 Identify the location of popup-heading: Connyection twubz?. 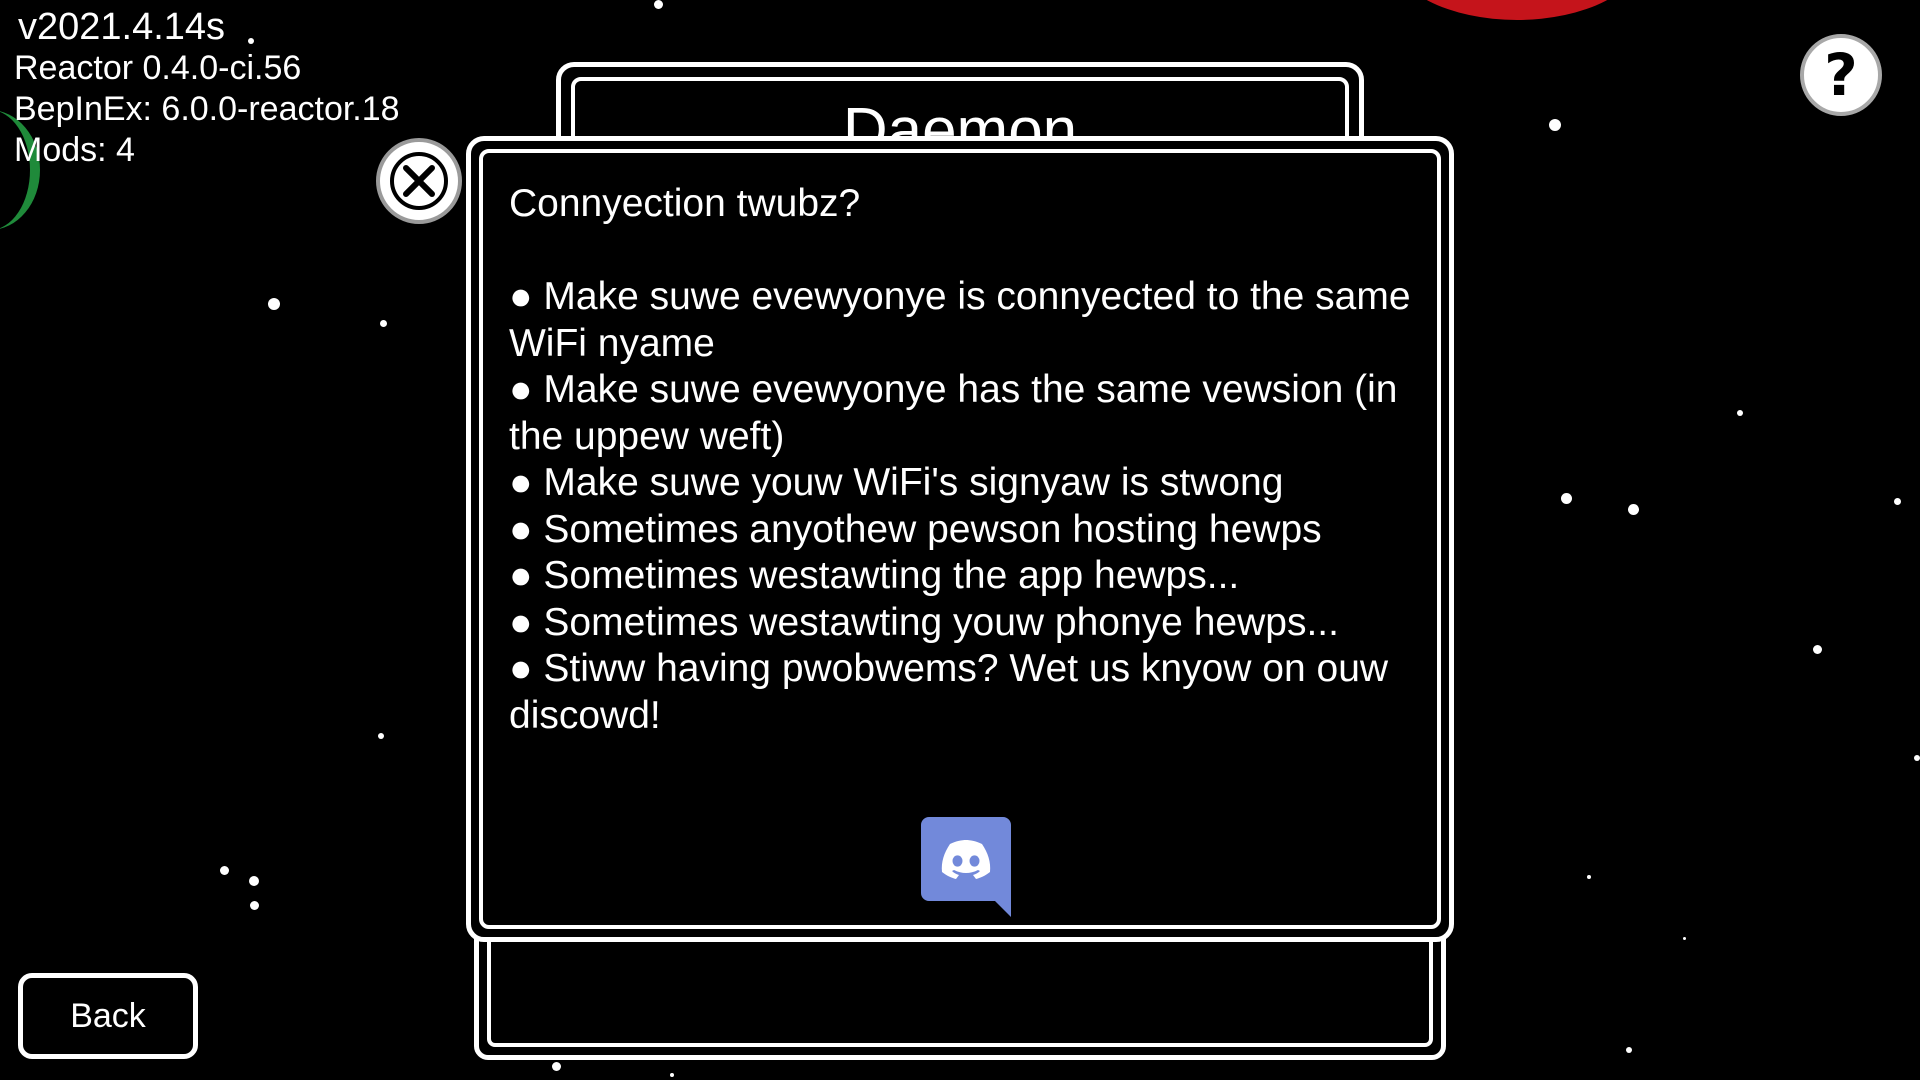
(685, 203).